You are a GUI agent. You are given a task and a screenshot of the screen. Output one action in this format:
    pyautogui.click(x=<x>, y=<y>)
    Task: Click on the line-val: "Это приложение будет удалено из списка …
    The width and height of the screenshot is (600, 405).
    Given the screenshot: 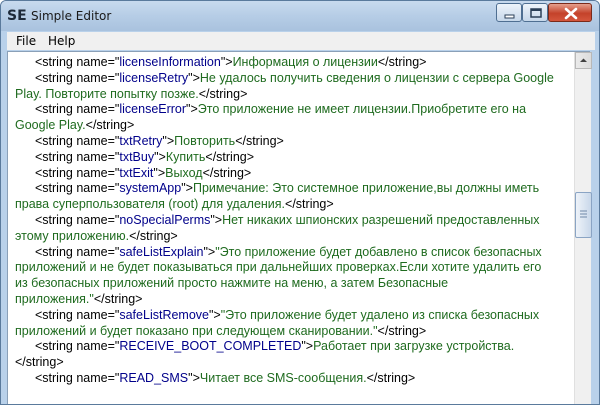 What is the action you would take?
    pyautogui.click(x=380, y=314)
    